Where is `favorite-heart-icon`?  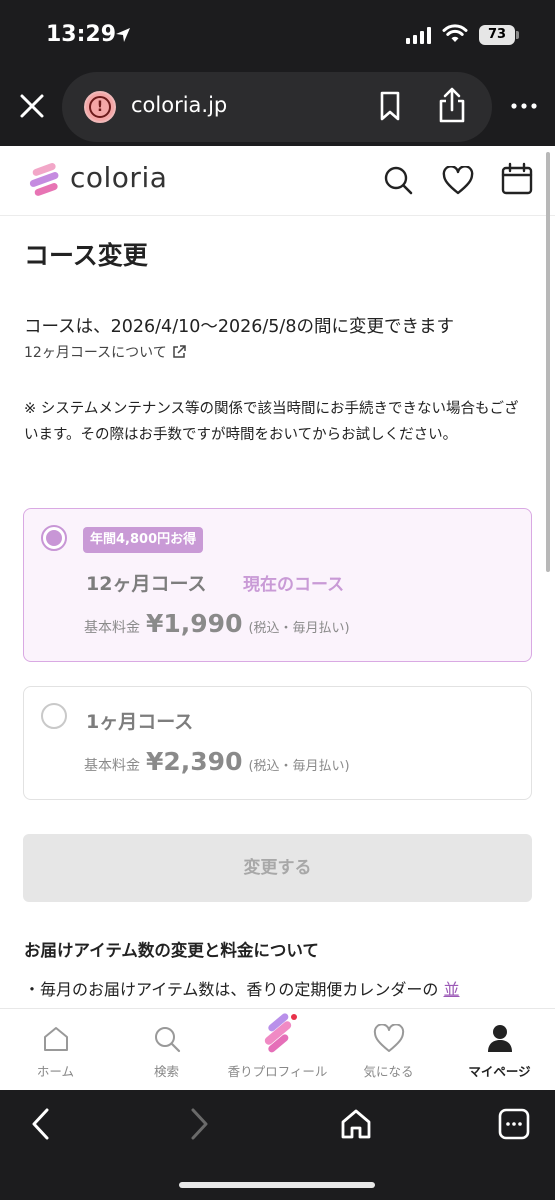 favorite-heart-icon is located at coordinates (458, 181).